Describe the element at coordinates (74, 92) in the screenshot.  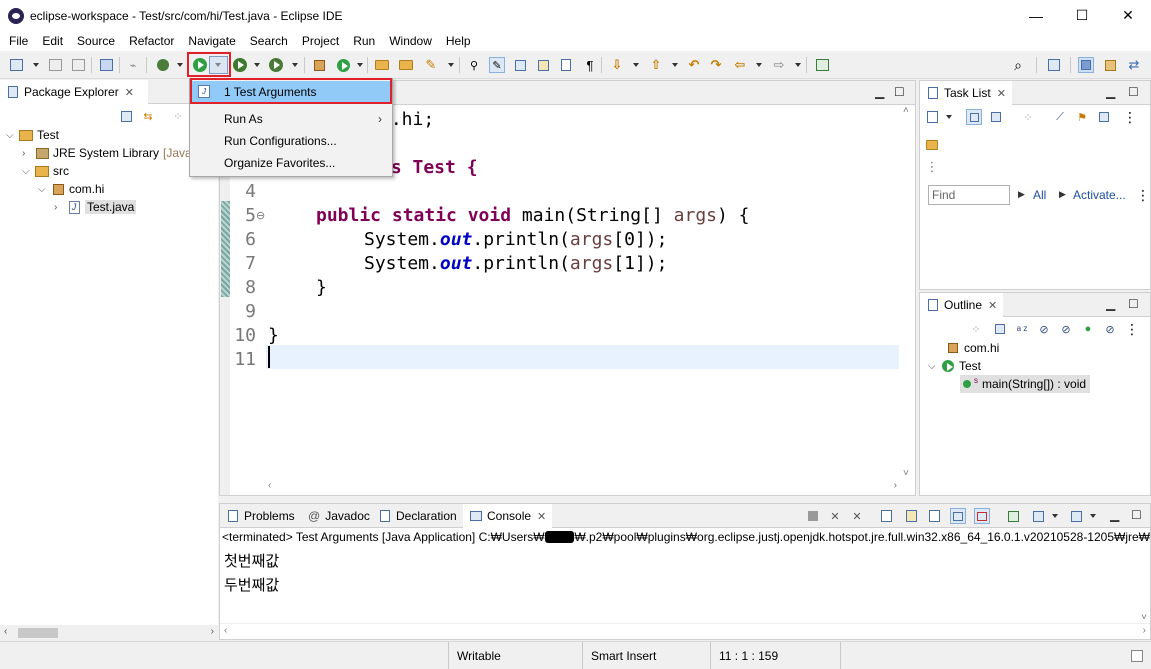
I see `tab-package-explorer: Package Explorer ✕` at that location.